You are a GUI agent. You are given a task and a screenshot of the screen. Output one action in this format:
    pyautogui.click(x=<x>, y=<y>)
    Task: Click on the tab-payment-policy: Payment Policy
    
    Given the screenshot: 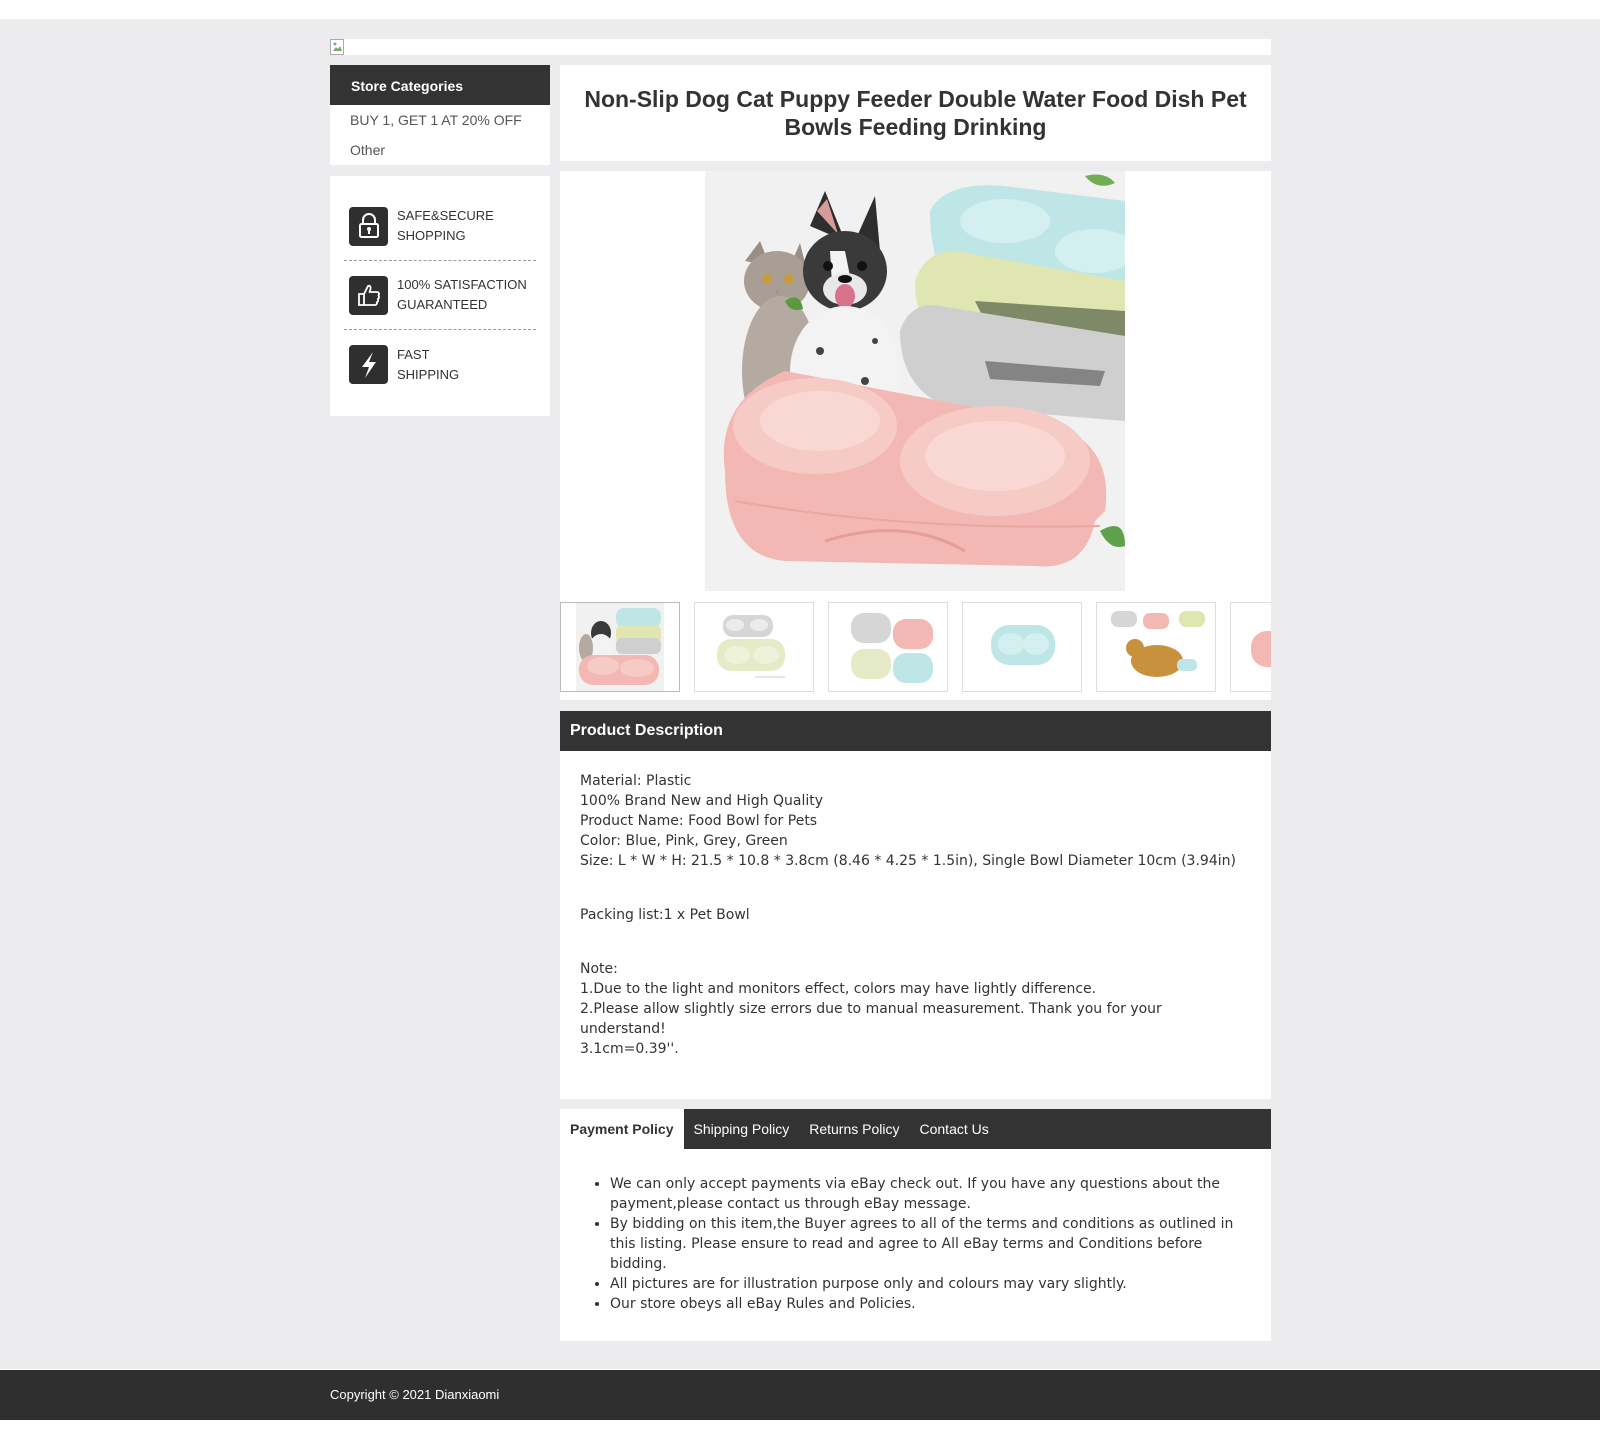 What is the action you would take?
    pyautogui.click(x=622, y=1129)
    